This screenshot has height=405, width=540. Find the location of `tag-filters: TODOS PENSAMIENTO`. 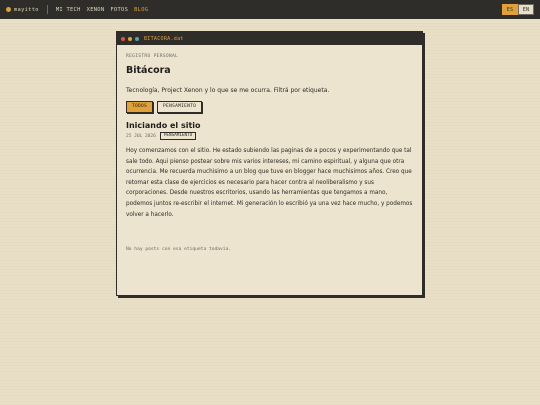

tag-filters: TODOS PENSAMIENTO is located at coordinates (269, 107).